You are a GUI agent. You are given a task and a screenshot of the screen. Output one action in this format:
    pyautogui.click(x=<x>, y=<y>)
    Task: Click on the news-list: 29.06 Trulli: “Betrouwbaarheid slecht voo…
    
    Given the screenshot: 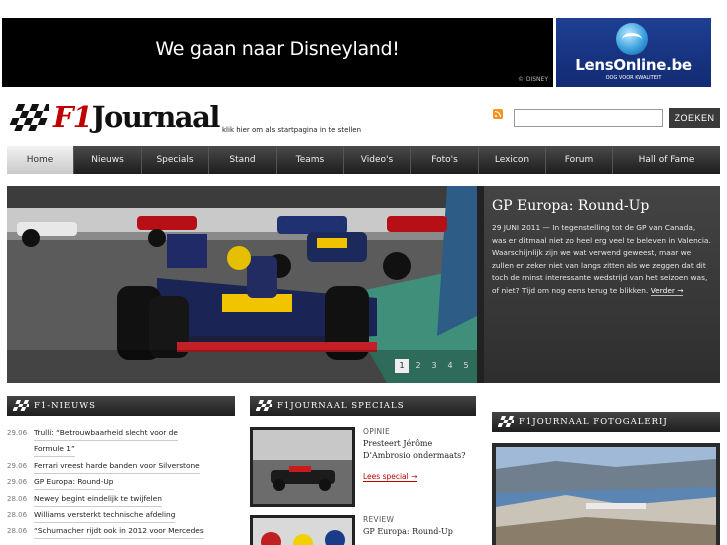 What is the action you would take?
    pyautogui.click(x=121, y=484)
    